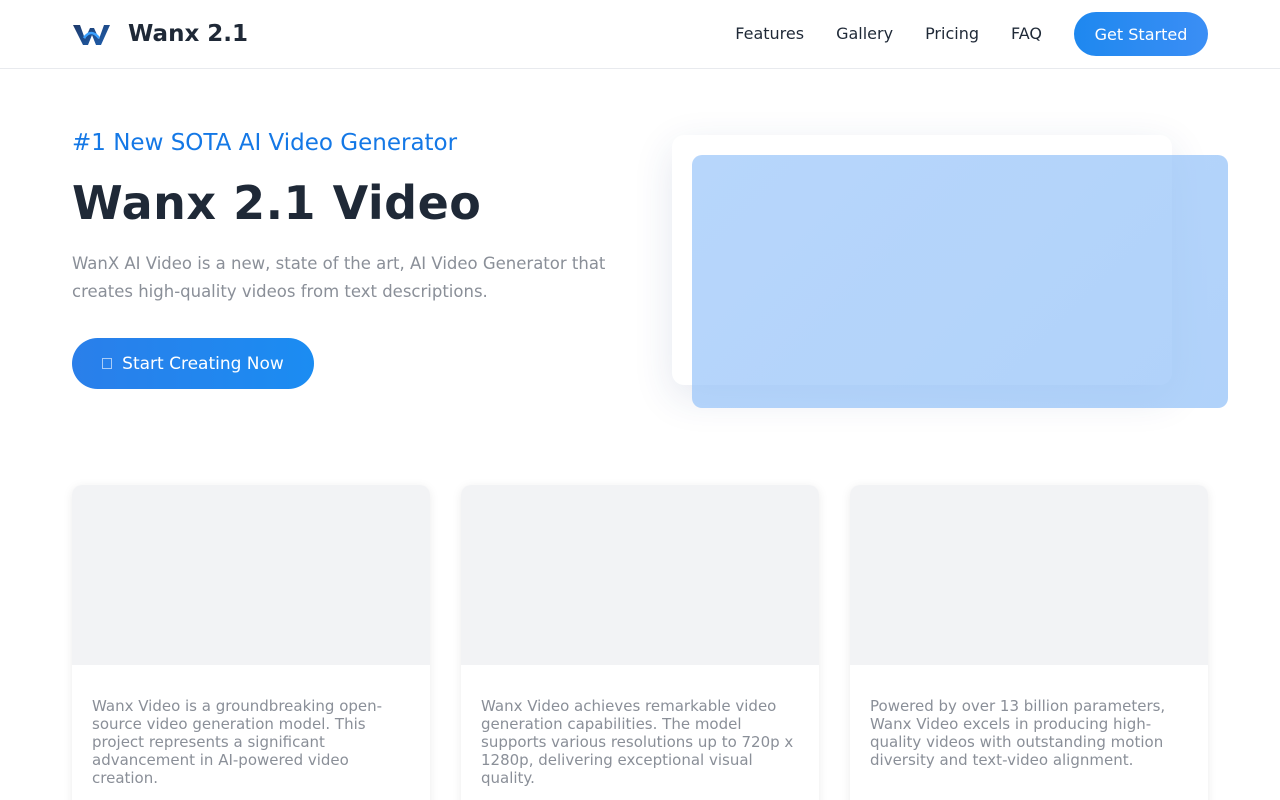 The width and height of the screenshot is (1280, 800). What do you see at coordinates (91, 35) in the screenshot?
I see `wanx-logo-icon` at bounding box center [91, 35].